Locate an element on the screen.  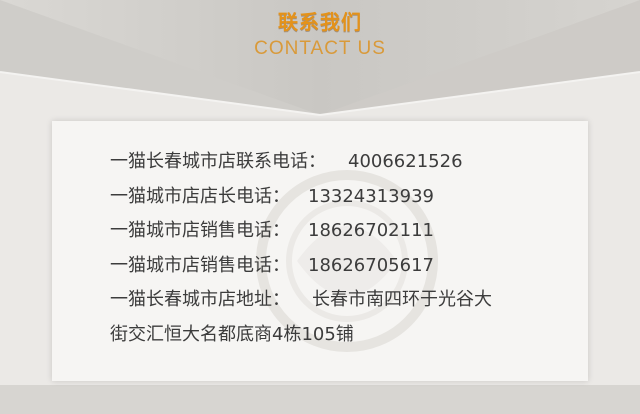
section-title: 联系我们 is located at coordinates (320, 22).